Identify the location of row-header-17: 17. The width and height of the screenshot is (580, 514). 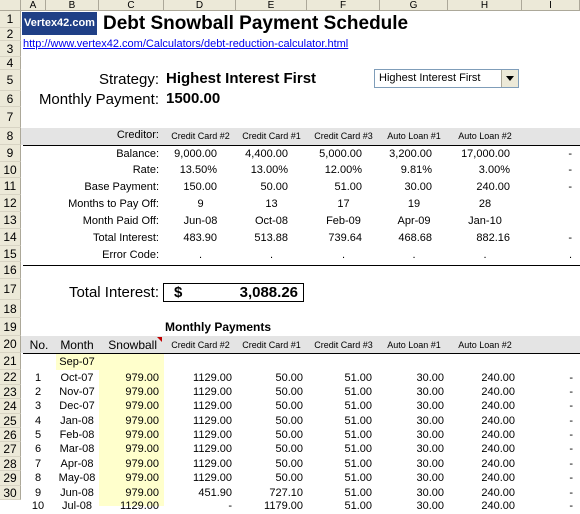
(10, 289).